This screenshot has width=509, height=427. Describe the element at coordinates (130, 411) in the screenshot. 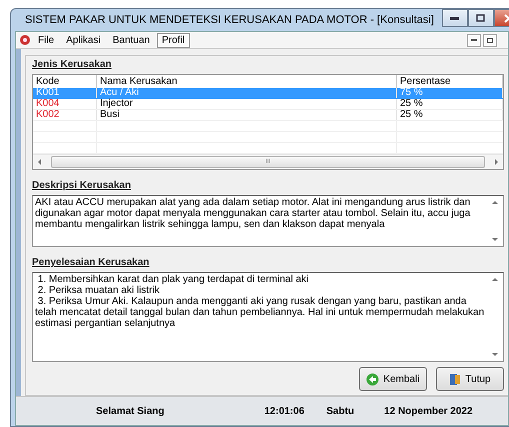

I see `greeting-text: Selamat Siang` at that location.